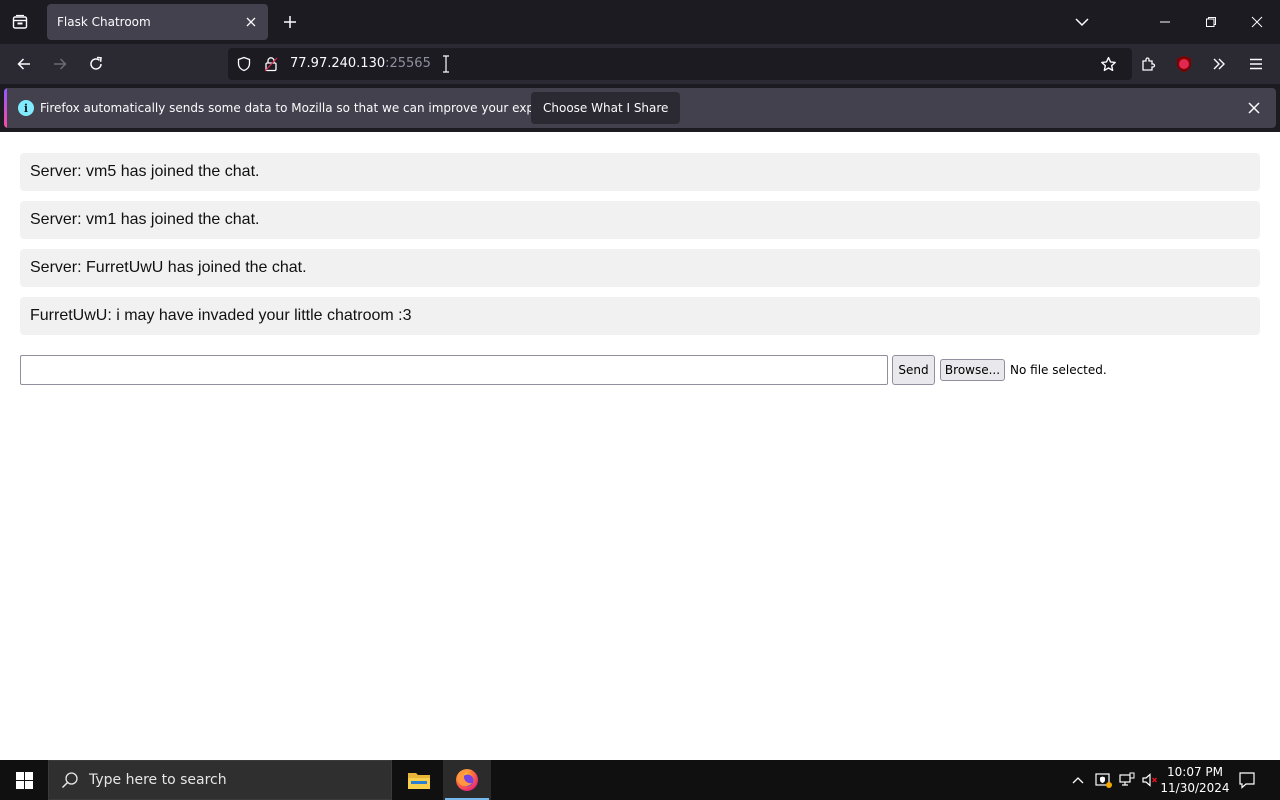 Image resolution: width=1280 pixels, height=800 pixels. I want to click on chat-message: Server: FurretUwU has joined the chat., so click(640, 268).